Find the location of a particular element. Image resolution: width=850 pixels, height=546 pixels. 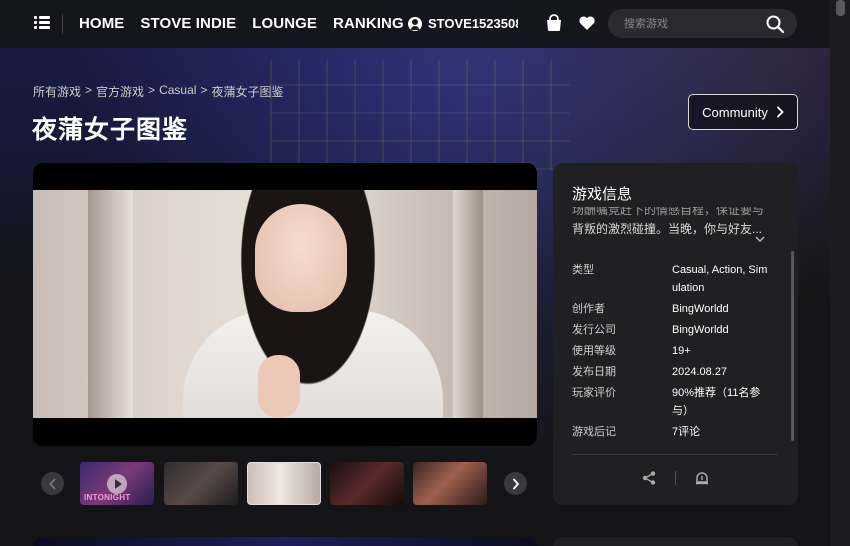

info-row-player-reviews: 玩家评价 90%推荐（11名参与） is located at coordinates (677, 402).